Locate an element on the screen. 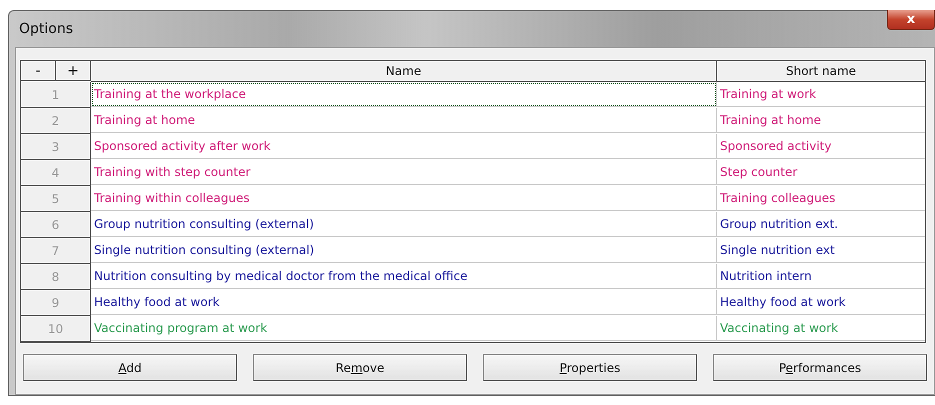 The image size is (935, 405). dialog-button: Properties is located at coordinates (590, 367).